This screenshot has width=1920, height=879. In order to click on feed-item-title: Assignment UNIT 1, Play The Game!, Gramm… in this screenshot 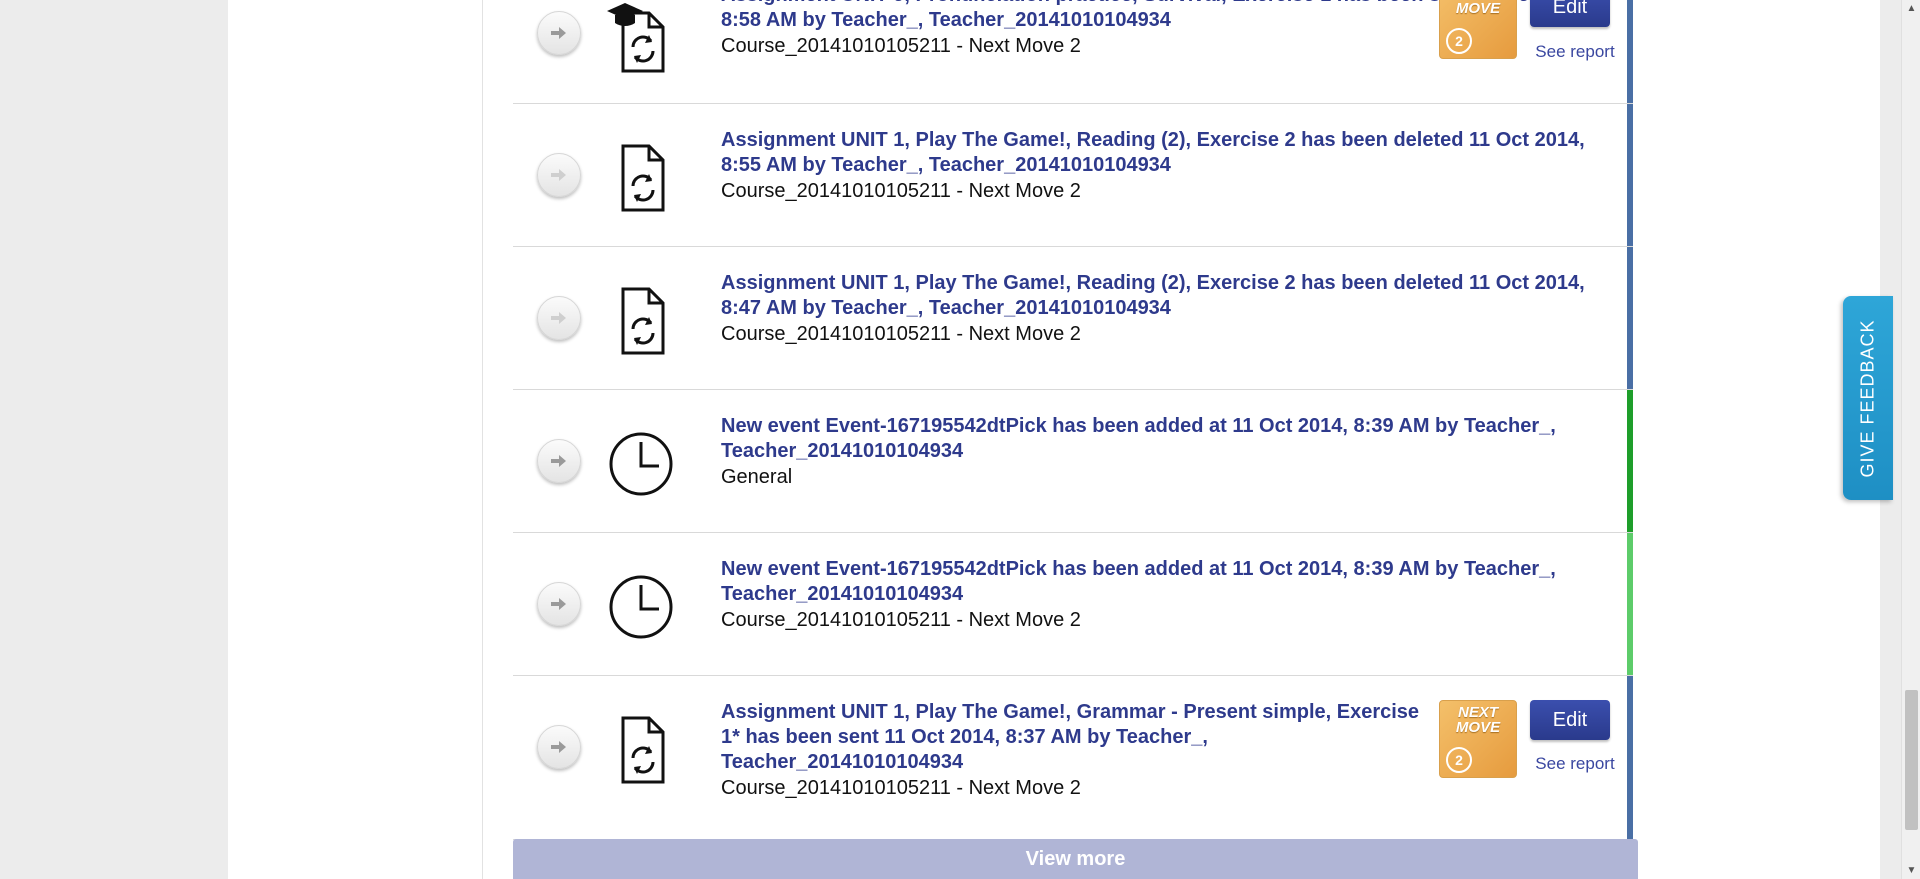, I will do `click(1076, 737)`.